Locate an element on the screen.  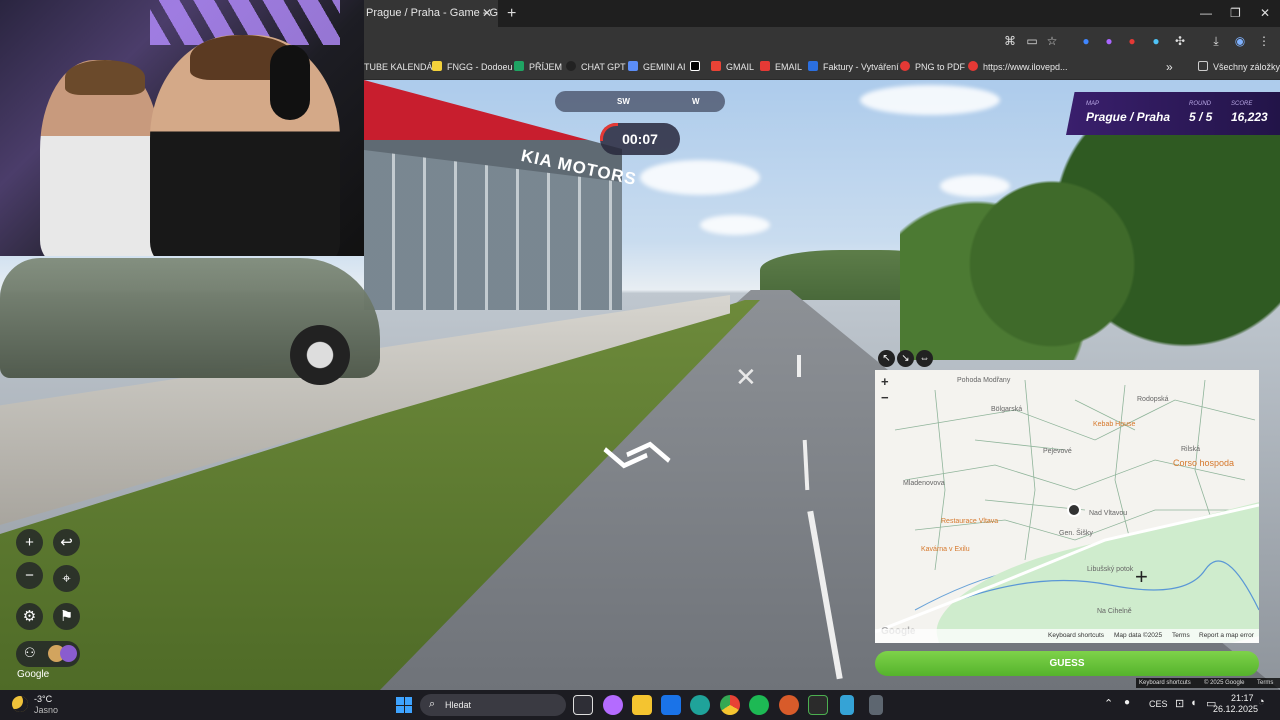
notifications-bell-icon: ◔ is located at coordinates (1261, 702).